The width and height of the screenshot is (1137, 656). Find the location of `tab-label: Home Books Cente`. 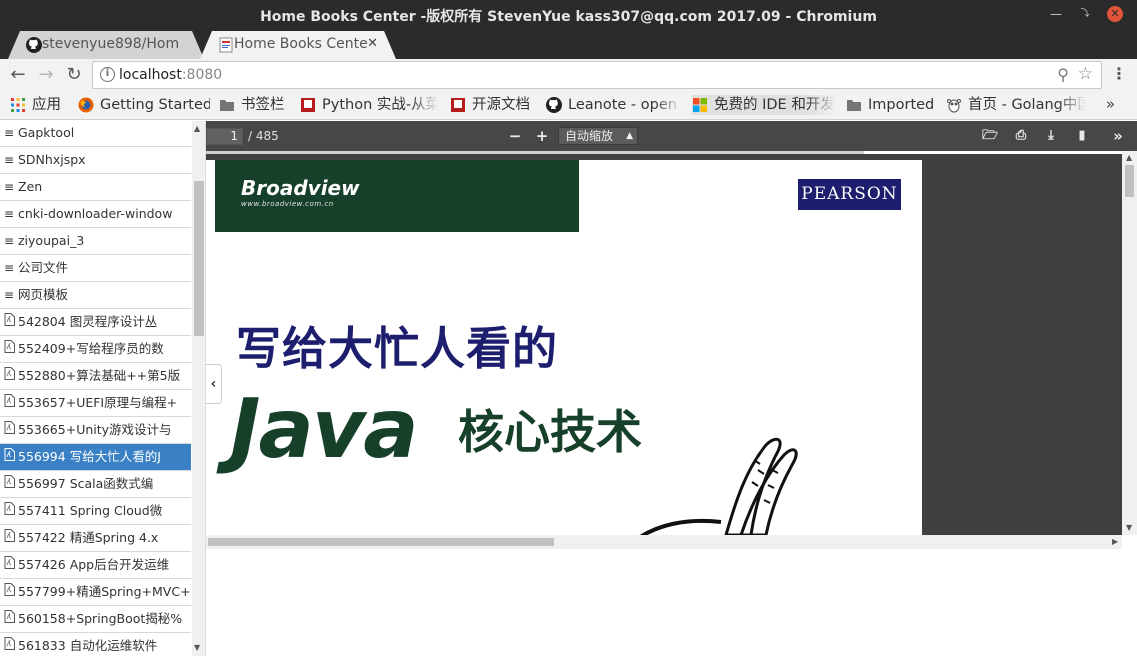

tab-label: Home Books Cente is located at coordinates (301, 44).